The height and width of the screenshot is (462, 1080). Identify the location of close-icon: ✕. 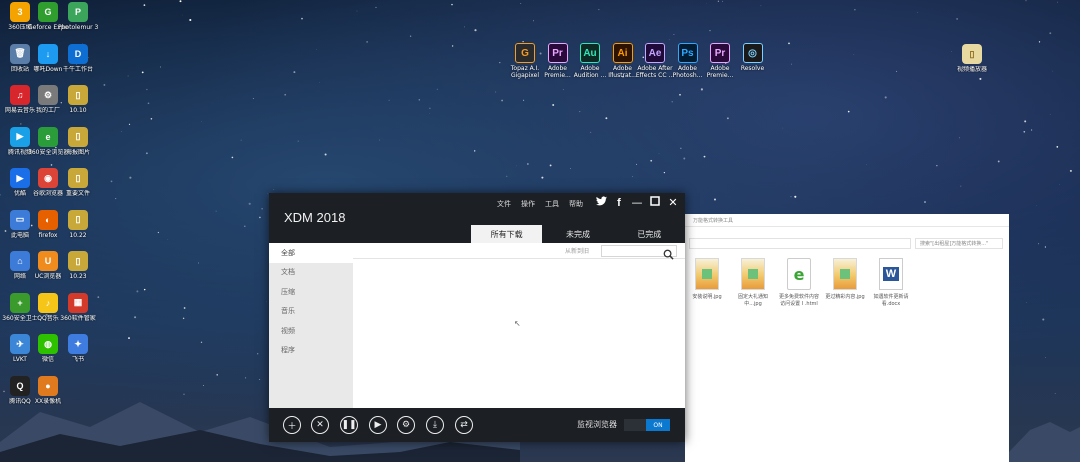
(673, 203).